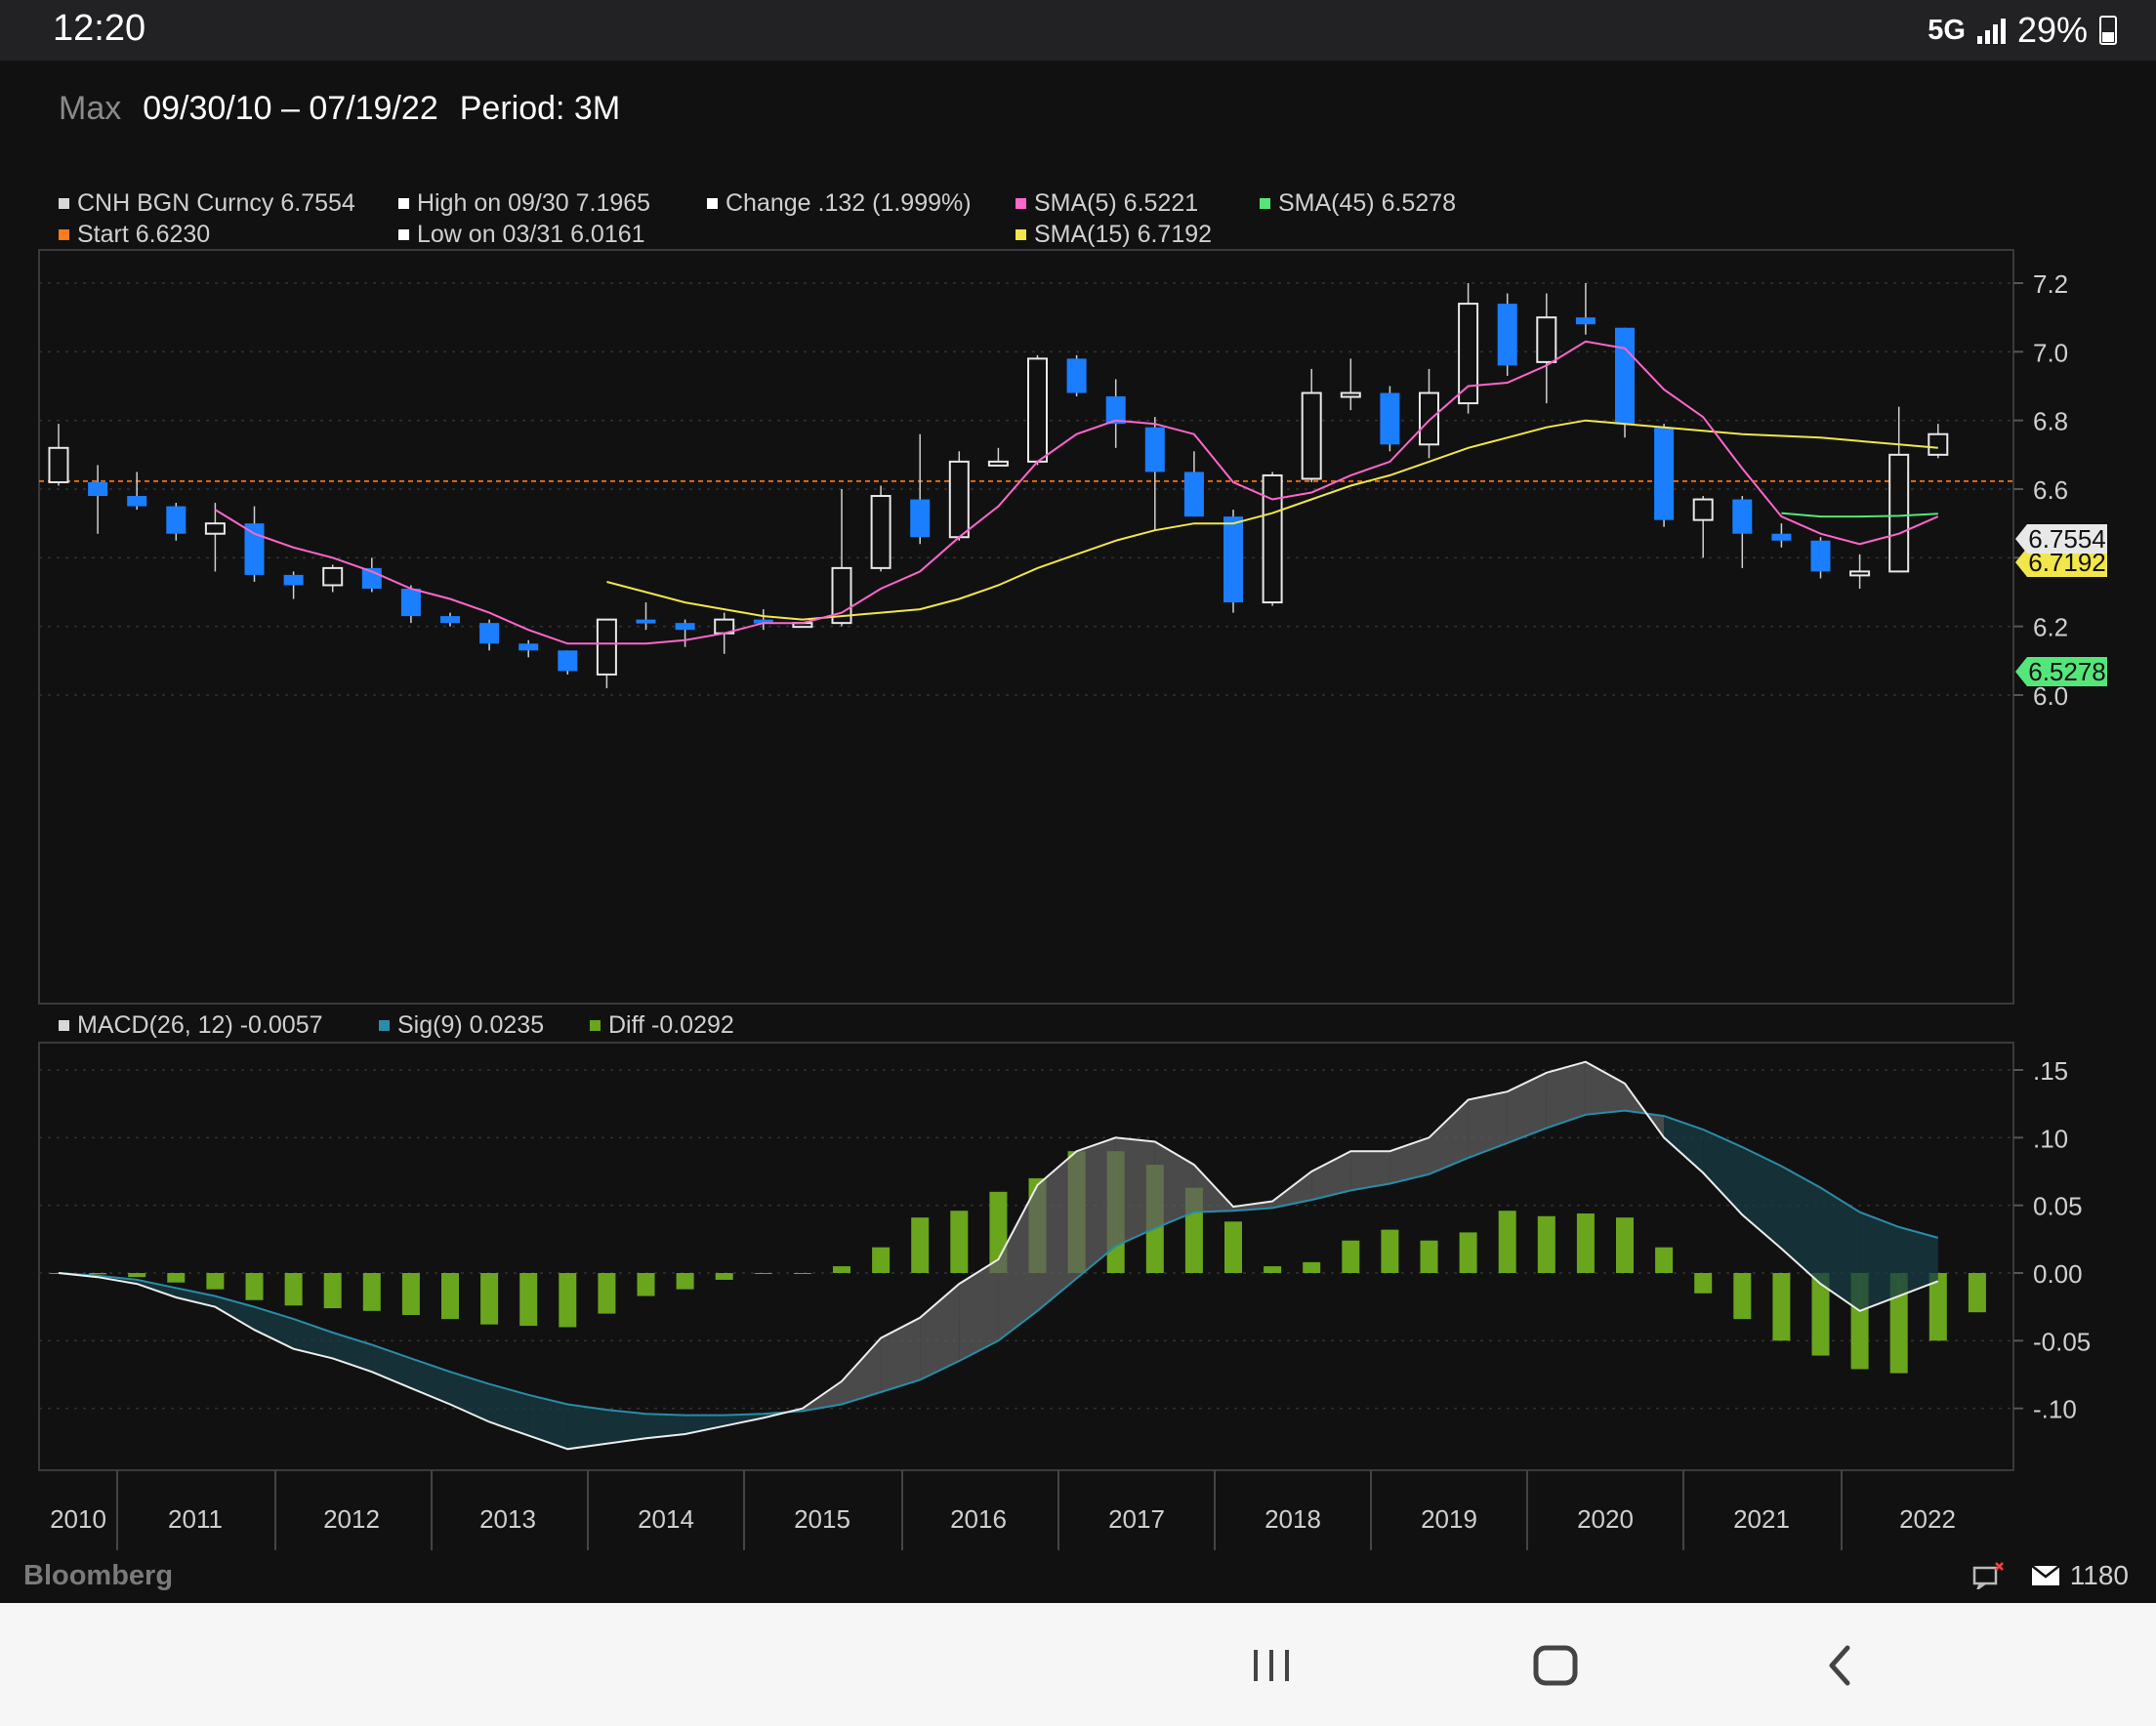 This screenshot has width=2156, height=1726. What do you see at coordinates (2058, 1206) in the screenshot?
I see `macd-tick-label: 0.05` at bounding box center [2058, 1206].